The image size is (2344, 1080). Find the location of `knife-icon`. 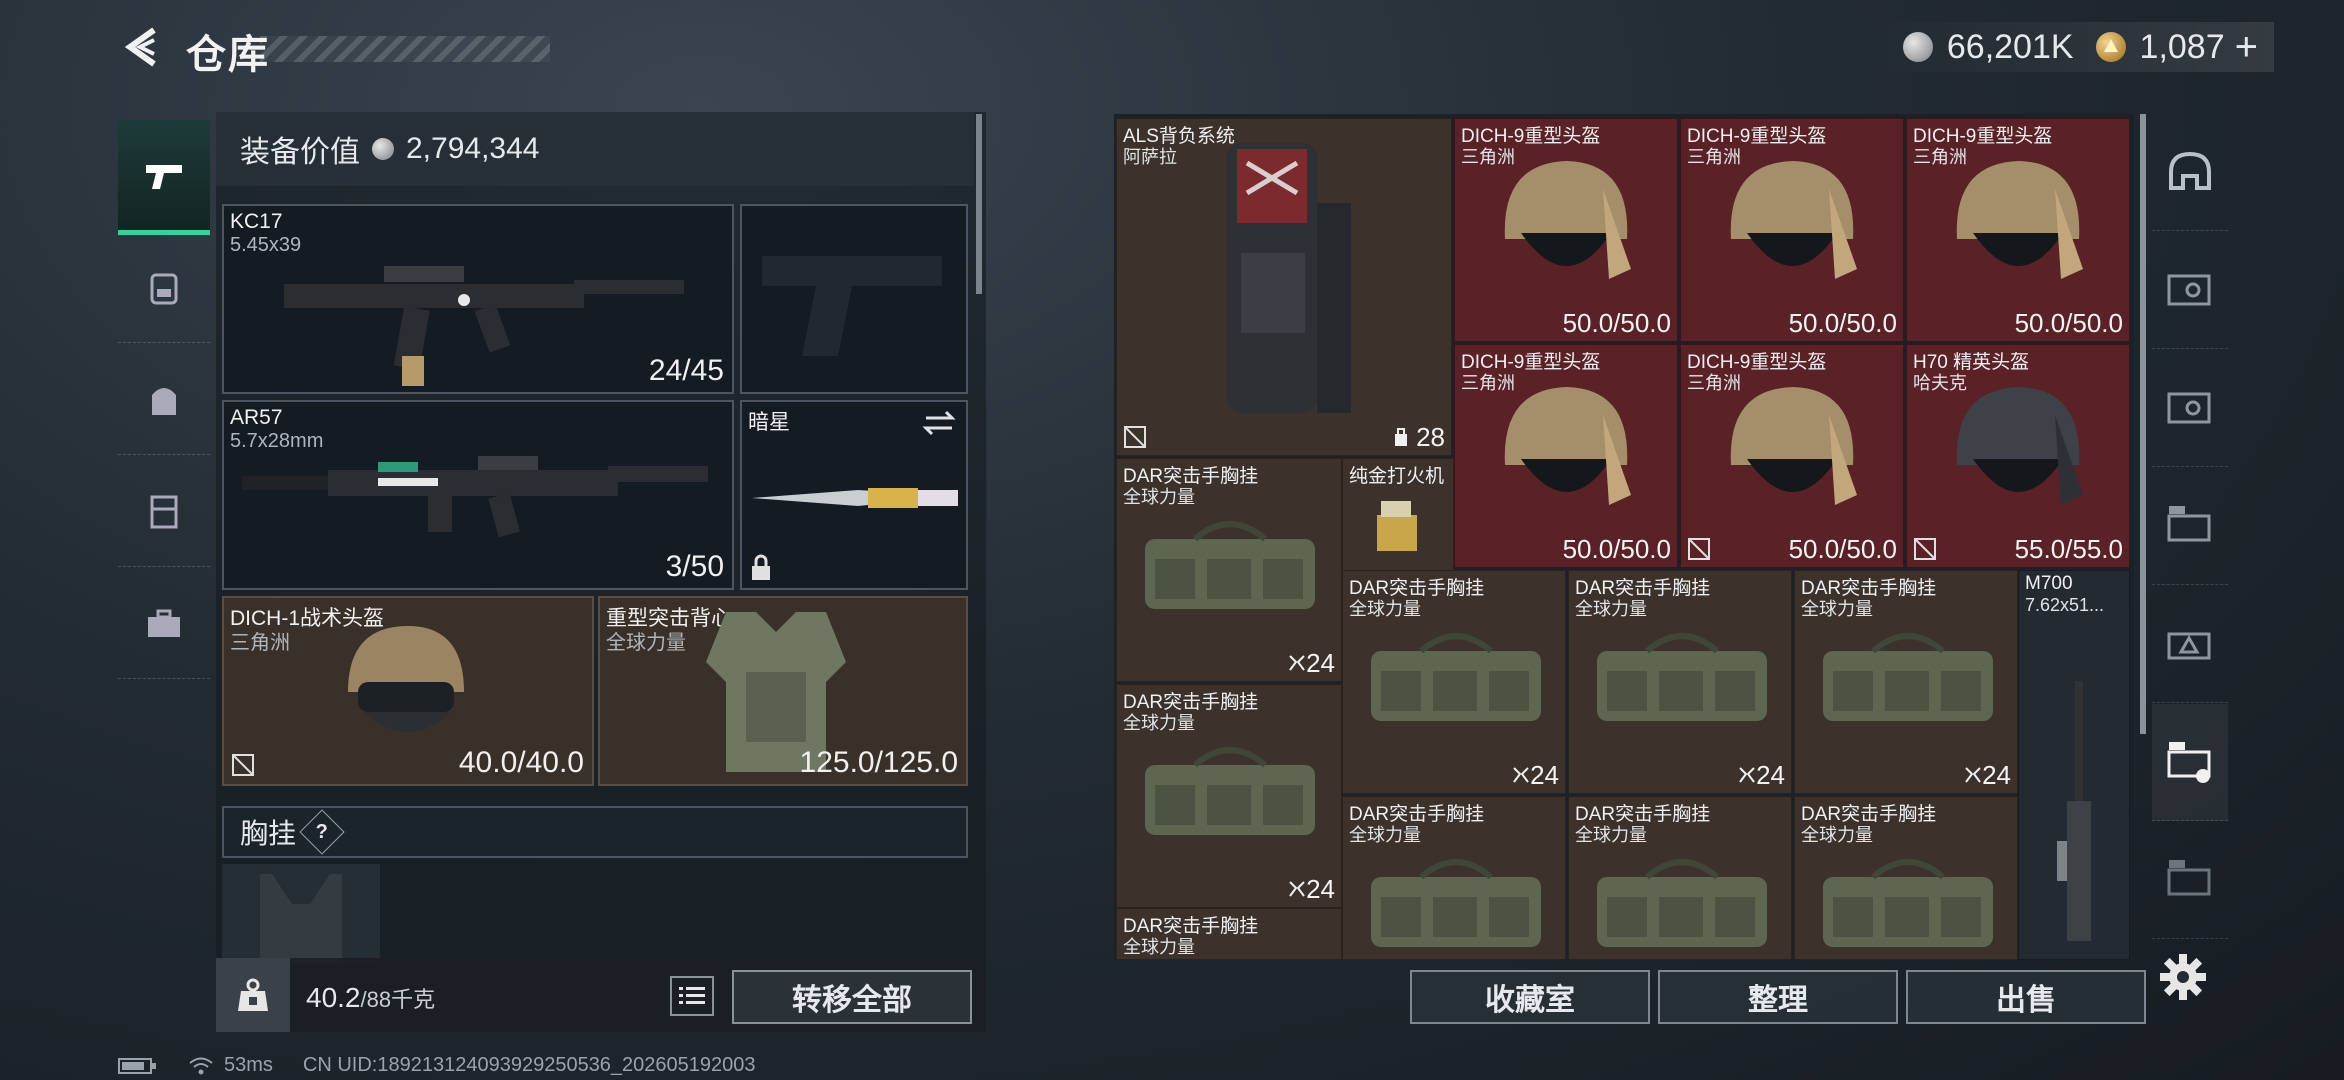

knife-icon is located at coordinates (855, 498).